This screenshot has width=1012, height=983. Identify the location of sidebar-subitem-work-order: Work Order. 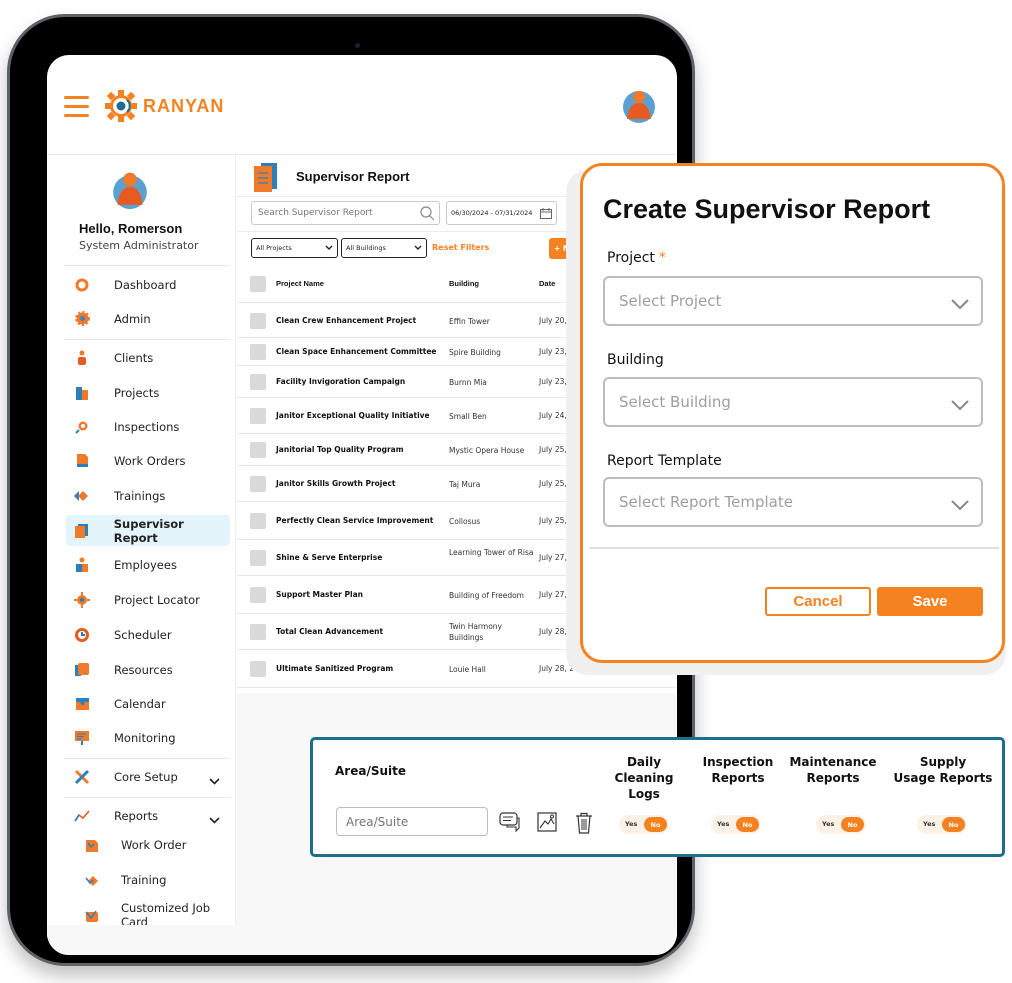
(160, 845).